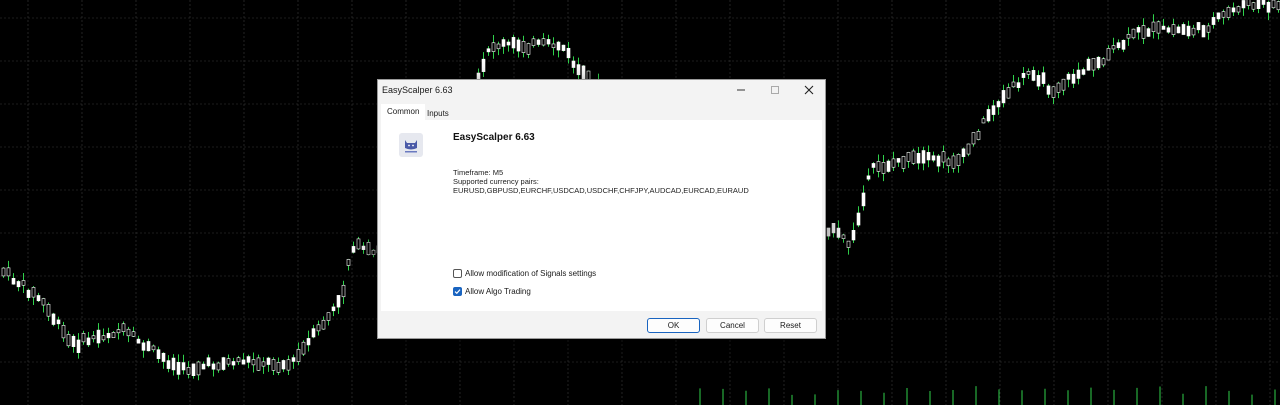 The height and width of the screenshot is (405, 1280). Describe the element at coordinates (457, 291) in the screenshot. I see `algo-trading-checkbox` at that location.